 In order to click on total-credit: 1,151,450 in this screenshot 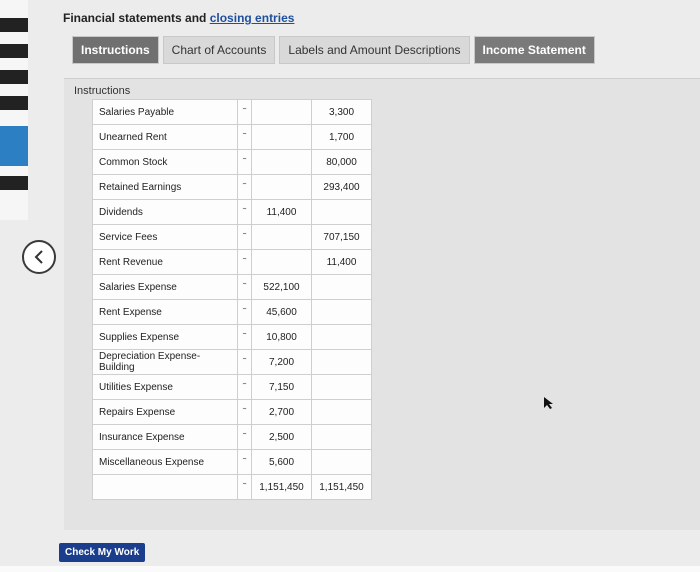, I will do `click(341, 487)`.